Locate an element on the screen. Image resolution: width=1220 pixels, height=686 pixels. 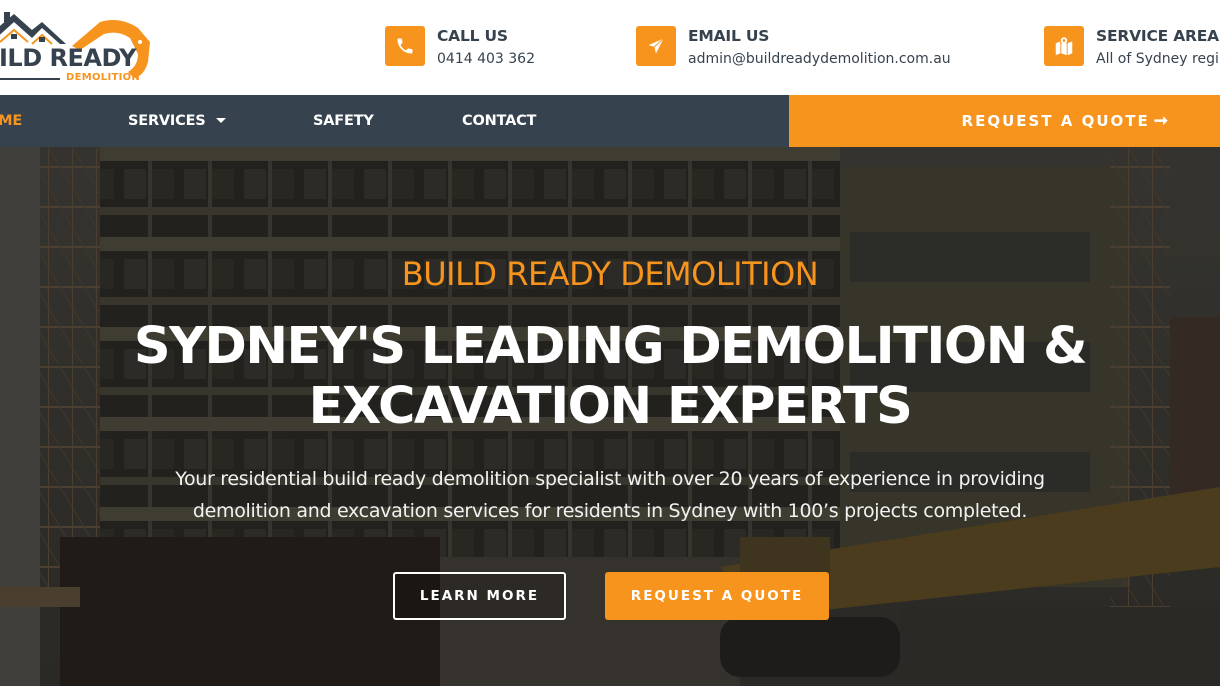
contact-service-area: SERVICE AREA All of Sydney regi is located at coordinates (1131, 47).